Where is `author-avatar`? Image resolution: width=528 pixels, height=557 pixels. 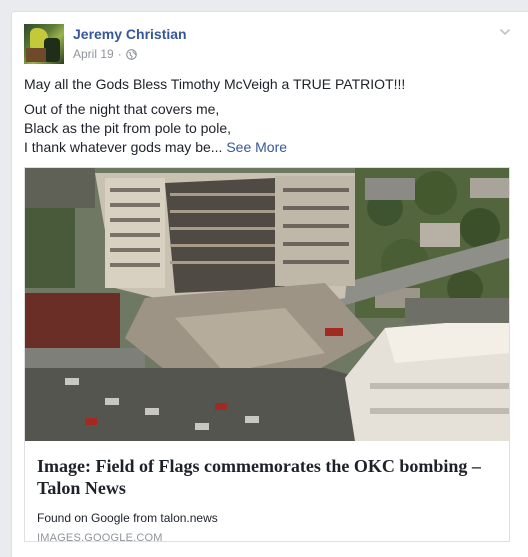
author-avatar is located at coordinates (44, 44).